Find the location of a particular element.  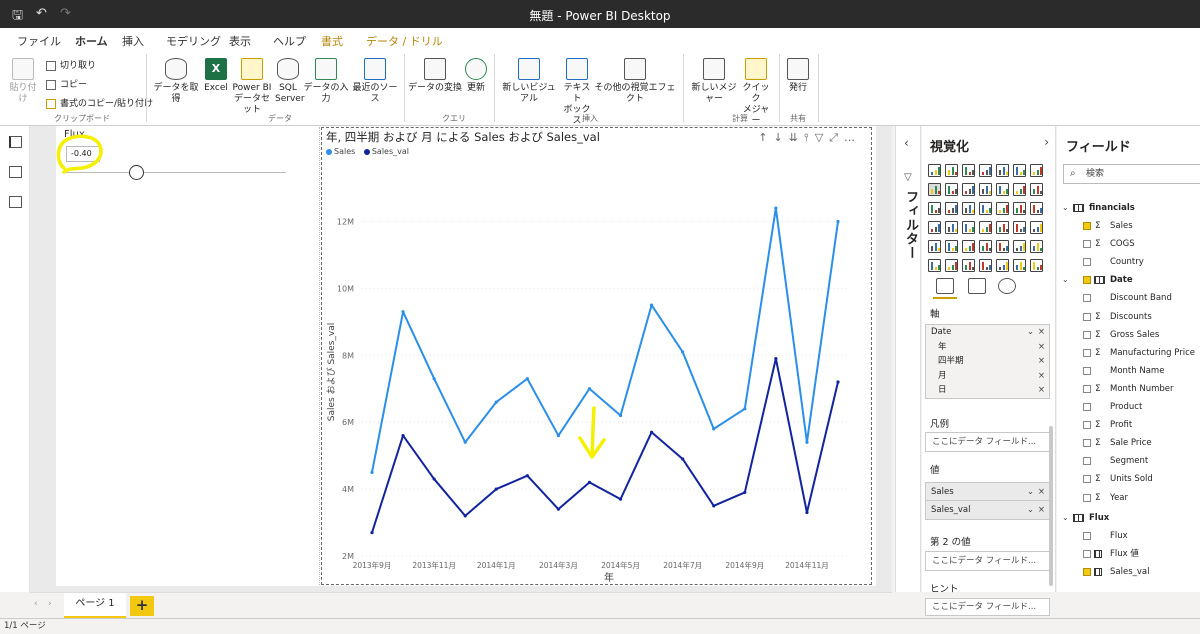

next-level-icon: ⇊ is located at coordinates (796, 137).